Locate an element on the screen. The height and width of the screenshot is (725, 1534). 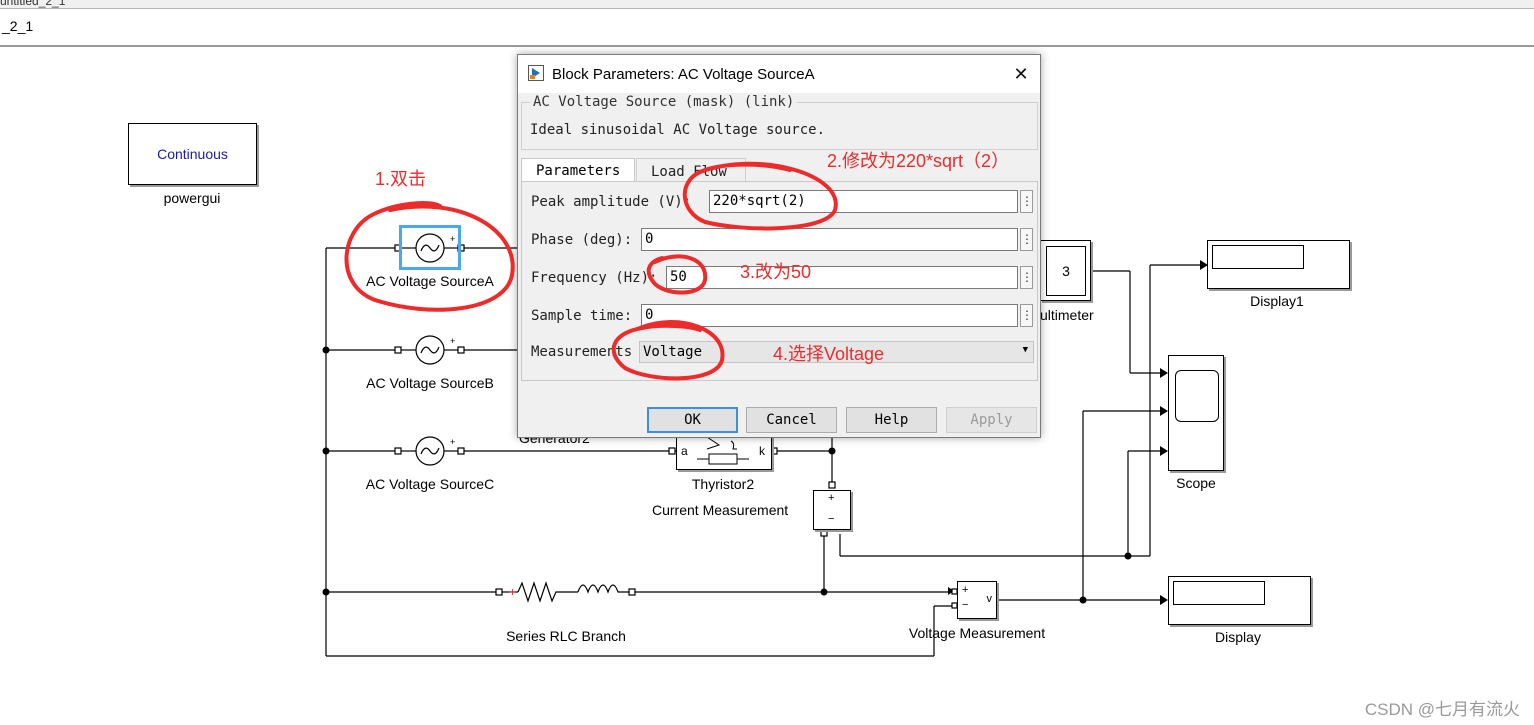
annotation-step4: 4.选择Voltage is located at coordinates (829, 354).